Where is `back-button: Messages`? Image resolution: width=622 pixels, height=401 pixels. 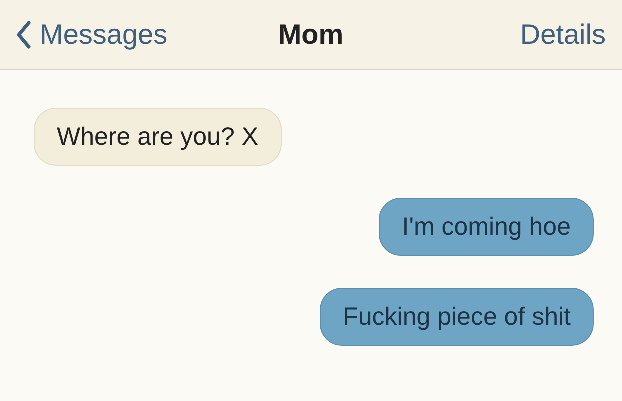
back-button: Messages is located at coordinates (92, 34).